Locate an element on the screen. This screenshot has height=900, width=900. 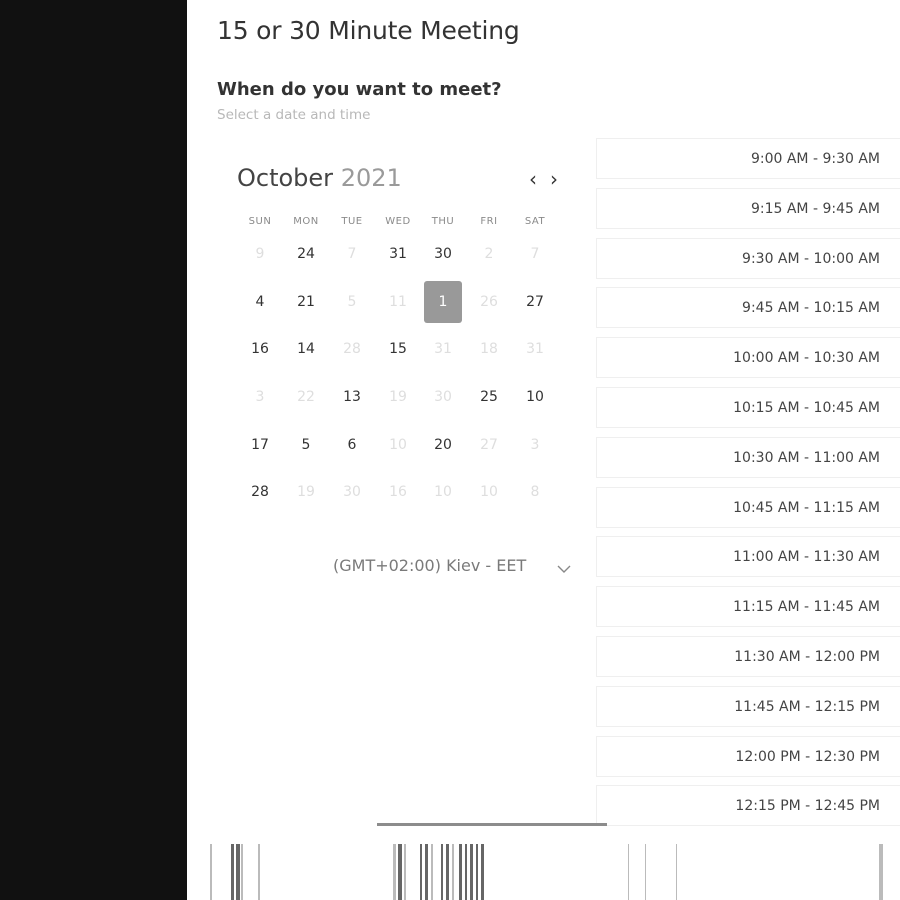
section-heading: When do you want to meet? is located at coordinates (359, 89).